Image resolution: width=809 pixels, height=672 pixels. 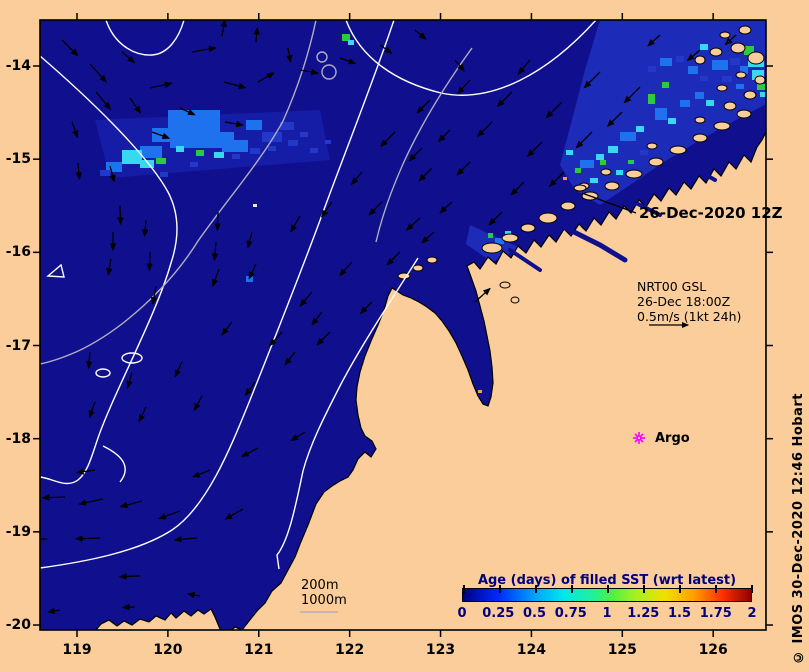 I want to click on colorbar-tick-label: 1.75, so click(x=715, y=613).